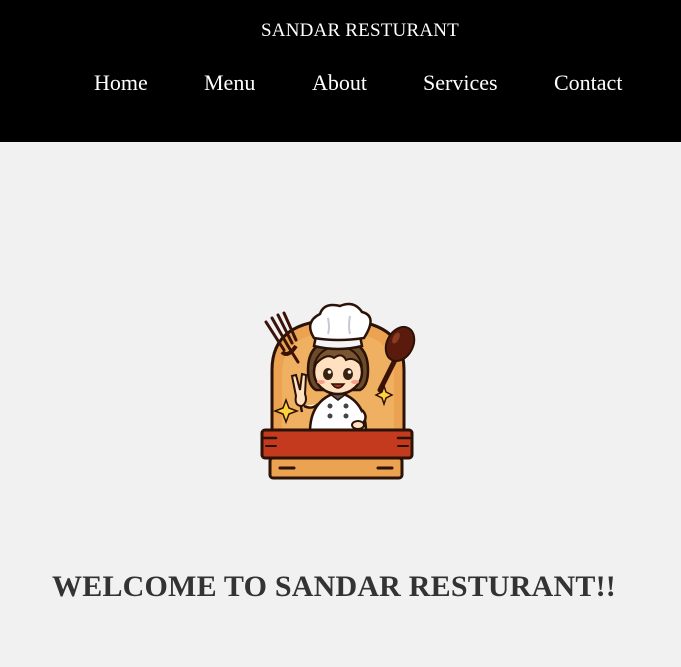 Image resolution: width=681 pixels, height=667 pixels. Describe the element at coordinates (229, 83) in the screenshot. I see `nav-menu-link: Menu` at that location.